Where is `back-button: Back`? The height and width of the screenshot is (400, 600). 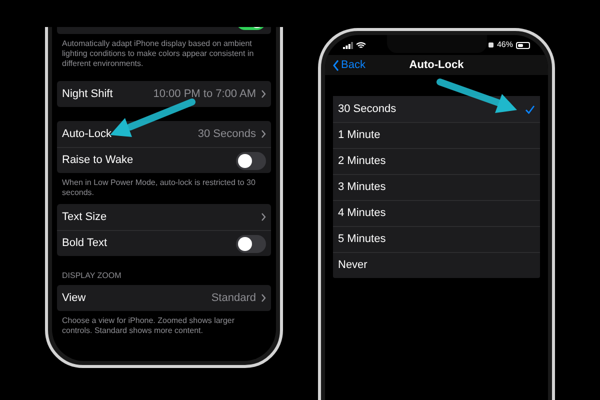 back-button: Back is located at coordinates (349, 65).